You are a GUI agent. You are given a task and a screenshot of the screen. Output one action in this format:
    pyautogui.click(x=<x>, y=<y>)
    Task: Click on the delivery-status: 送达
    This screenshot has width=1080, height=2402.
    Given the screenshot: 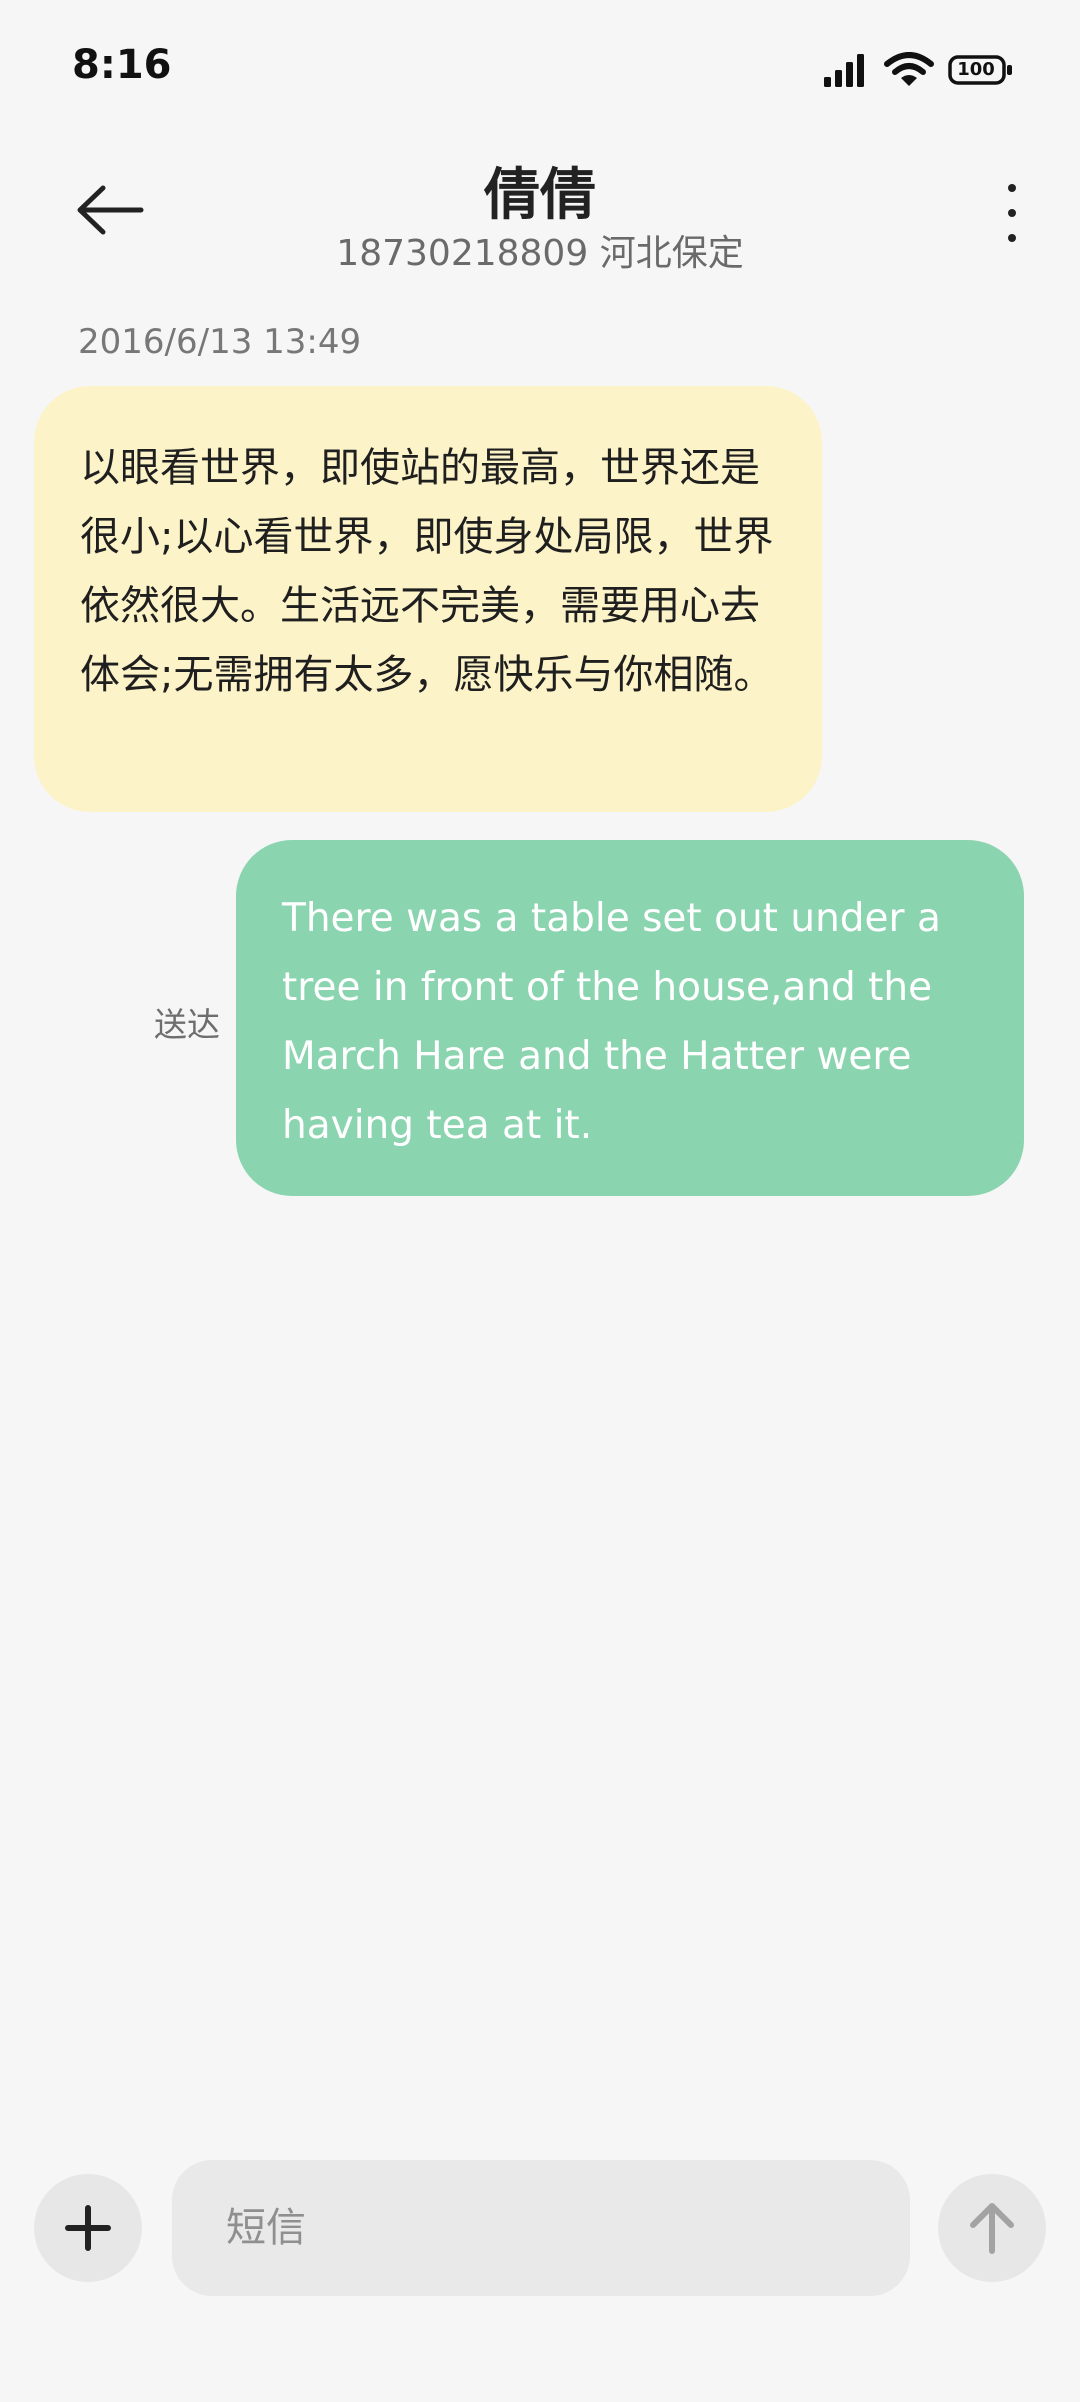 What is the action you would take?
    pyautogui.click(x=187, y=1024)
    